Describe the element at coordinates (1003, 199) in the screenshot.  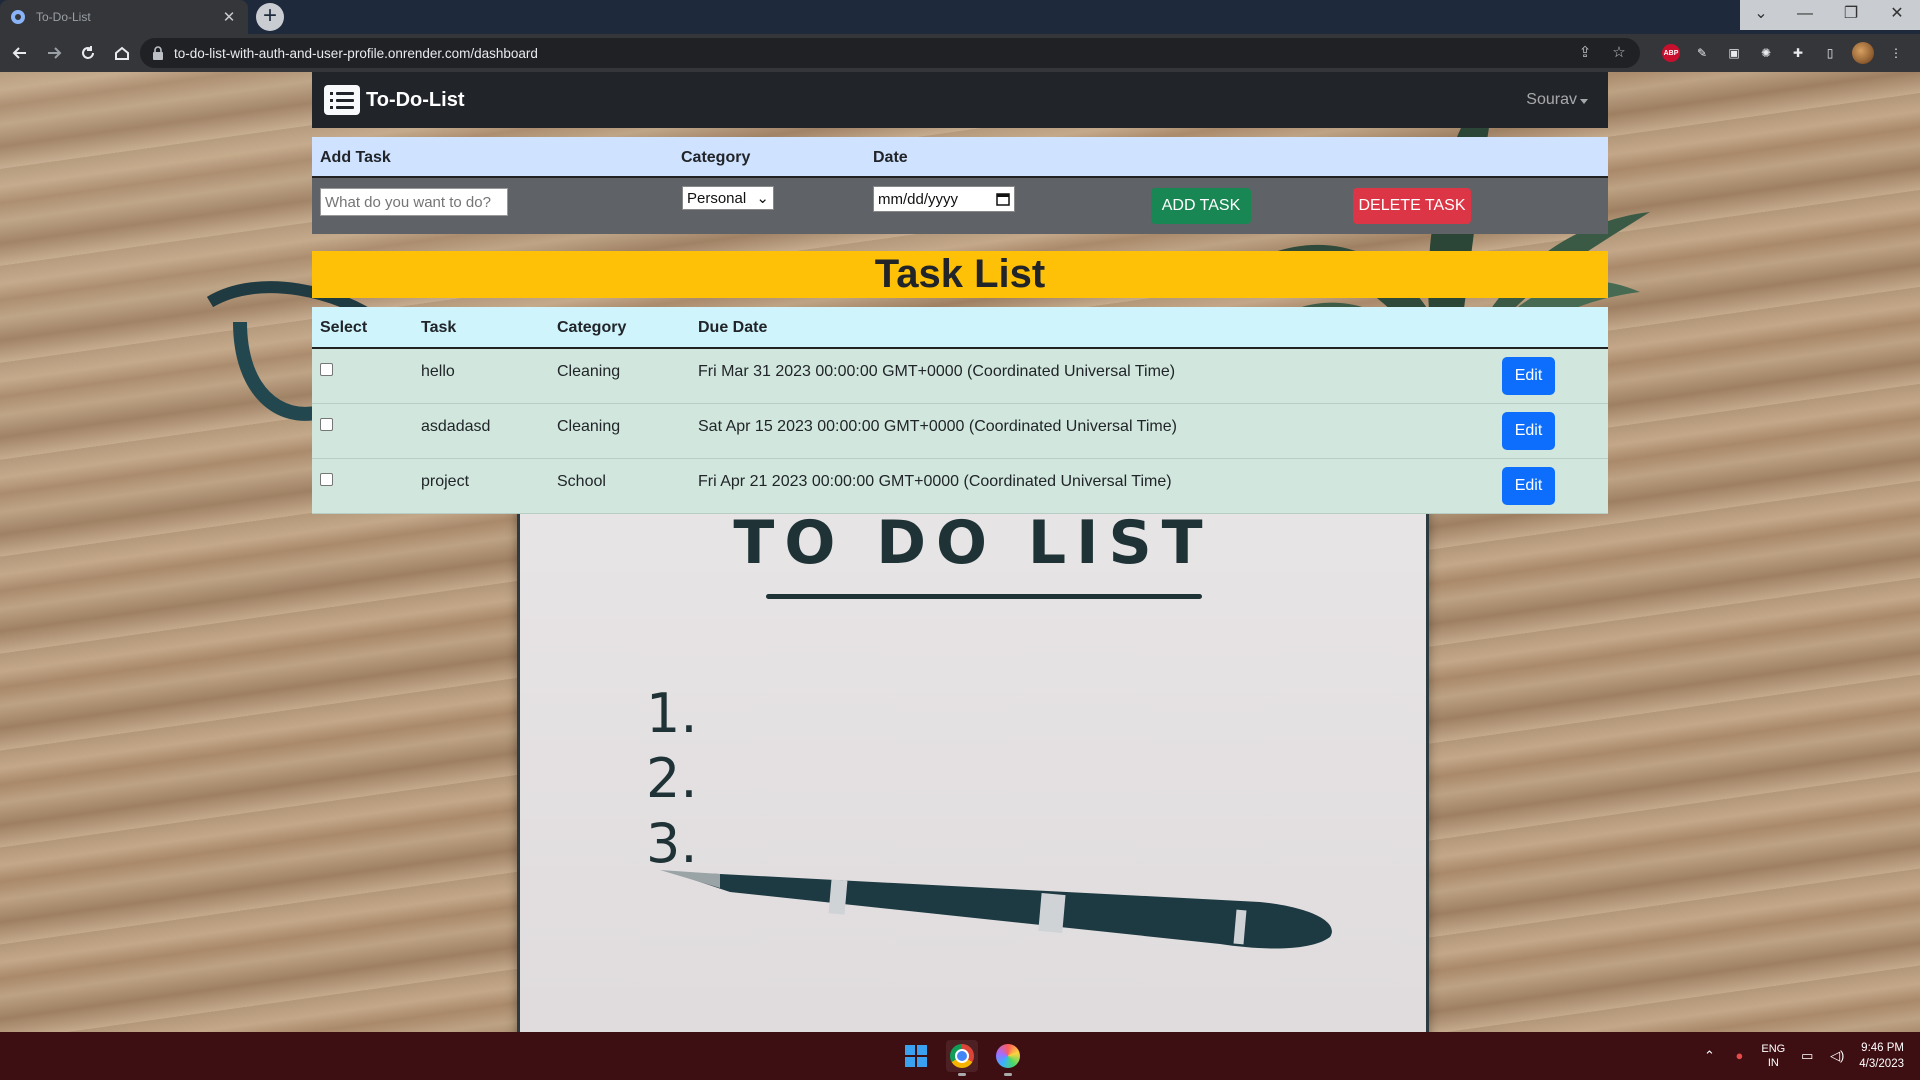
I see `calendar-icon` at that location.